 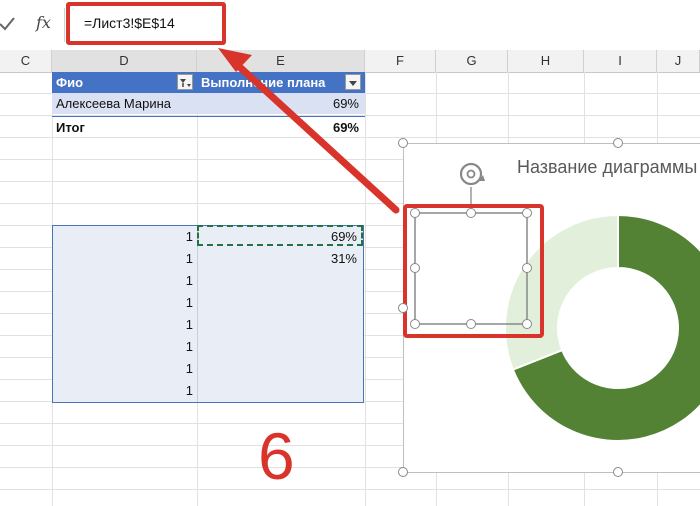 I want to click on plot-handle-e, so click(x=527, y=268).